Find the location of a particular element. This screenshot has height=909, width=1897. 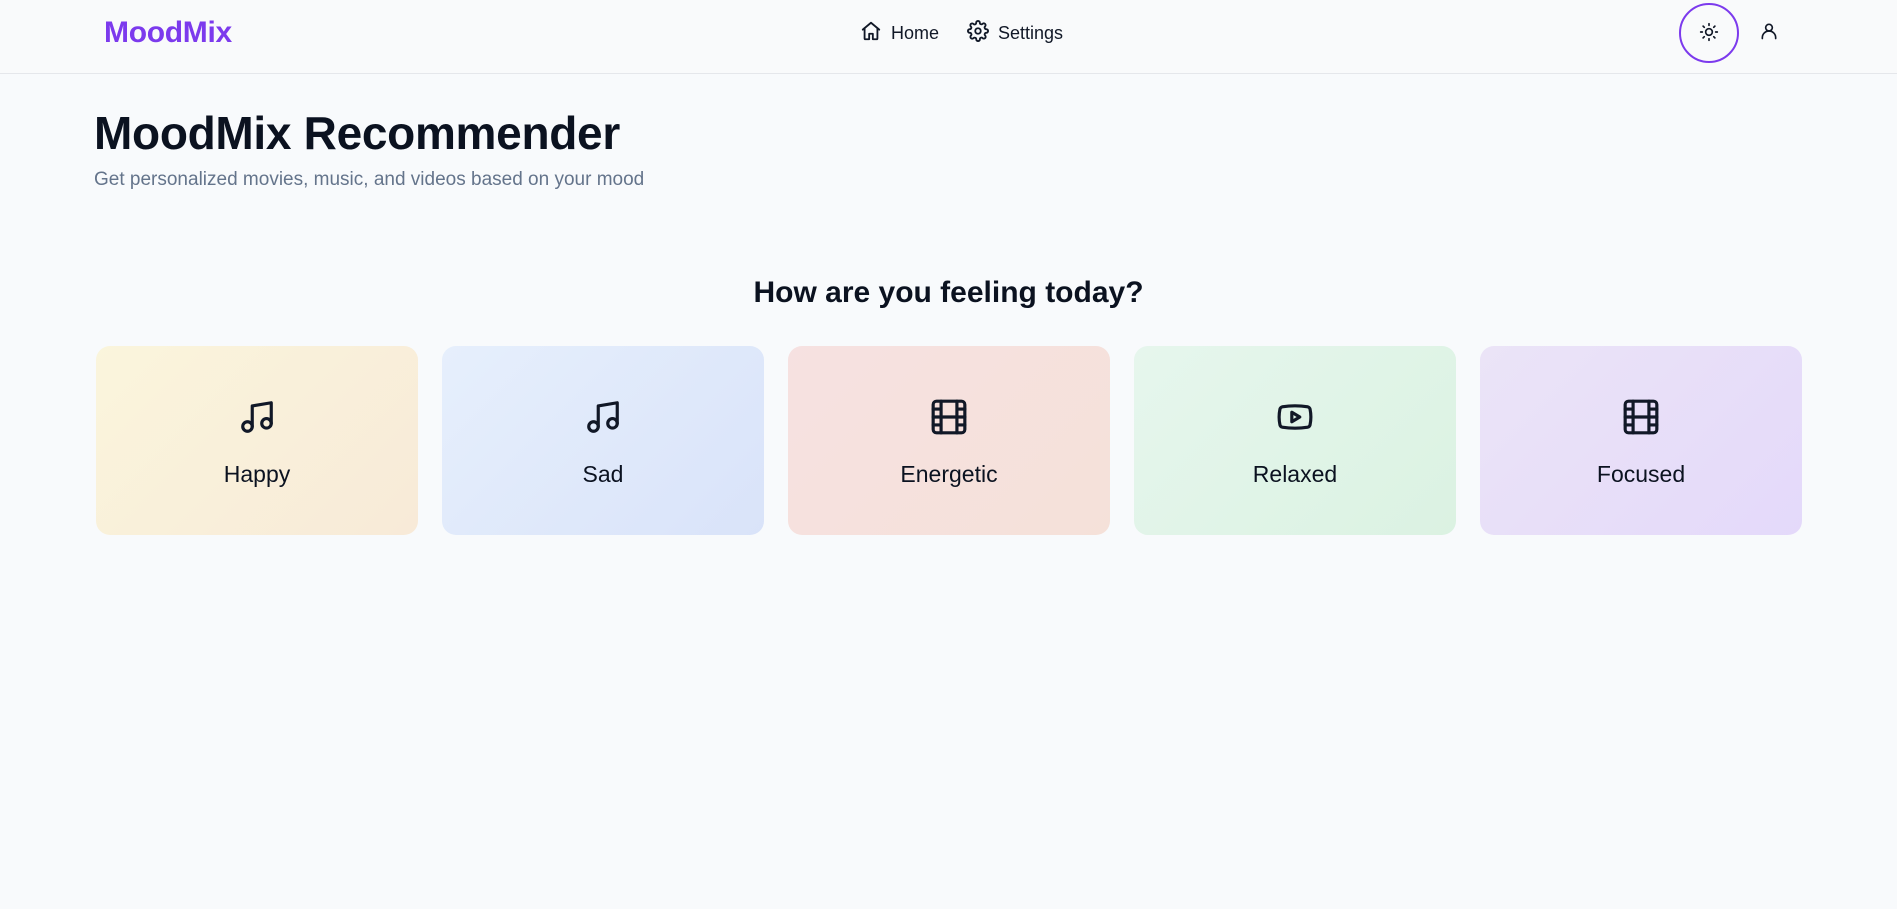

nav-home-label: Home is located at coordinates (915, 33).